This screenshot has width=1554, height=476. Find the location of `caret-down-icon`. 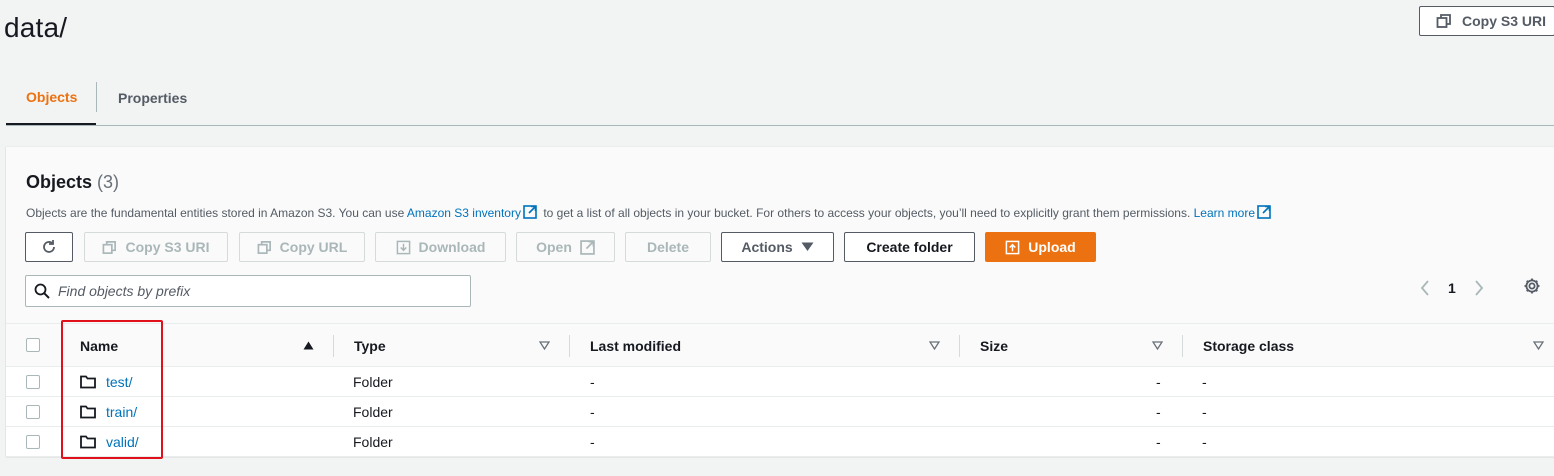

caret-down-icon is located at coordinates (807, 246).